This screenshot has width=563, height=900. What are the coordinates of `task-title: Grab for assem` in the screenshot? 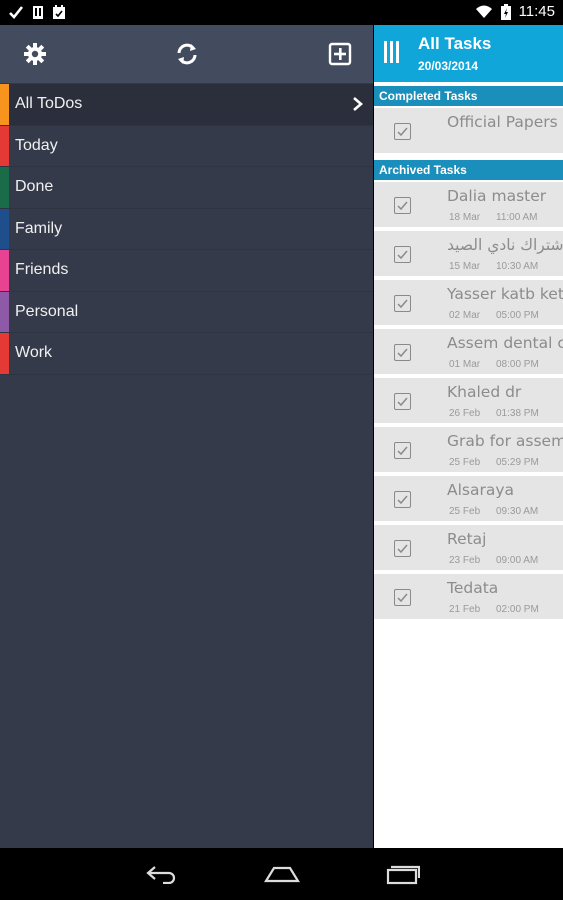 It's located at (505, 441).